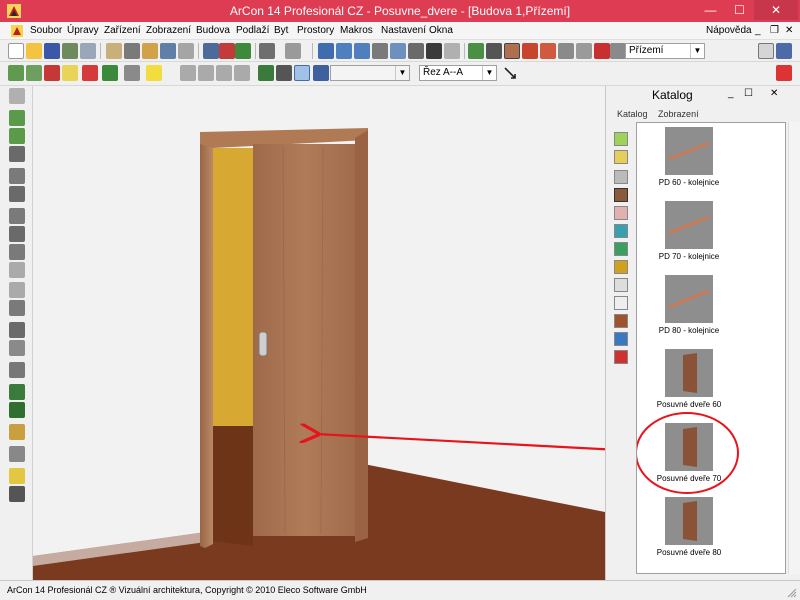 This screenshot has width=800, height=600. Describe the element at coordinates (548, 51) in the screenshot. I see `dormer-icon` at that location.